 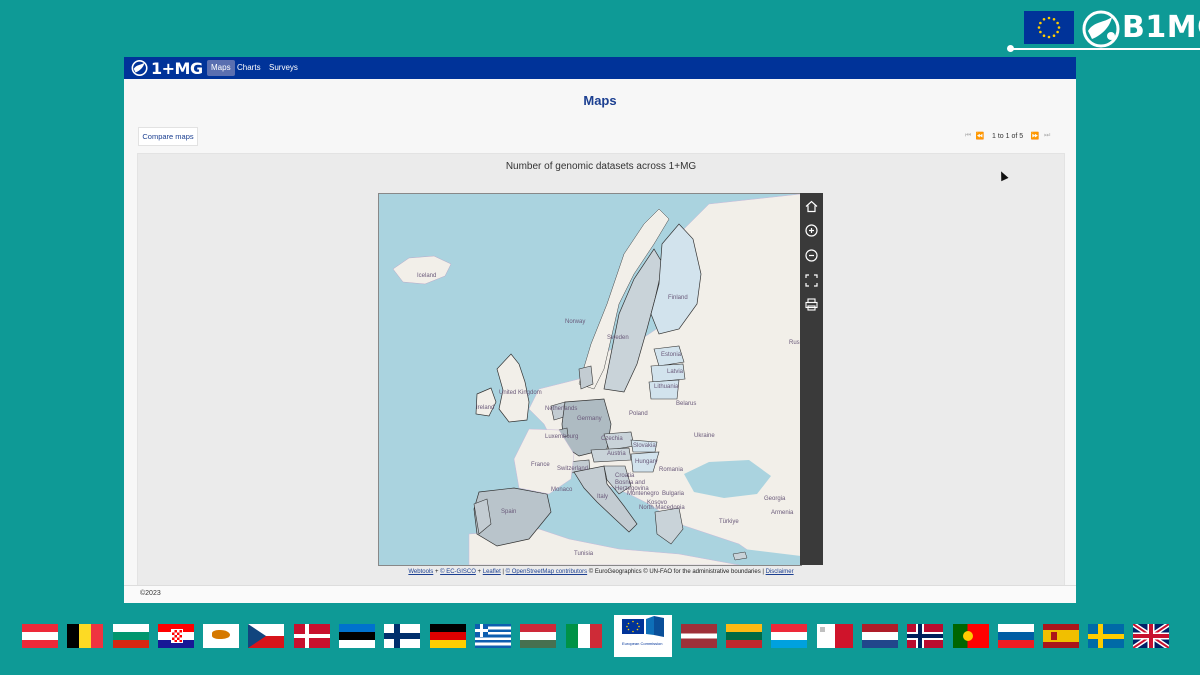 I want to click on label-tunisia: Tunisia, so click(x=584, y=554).